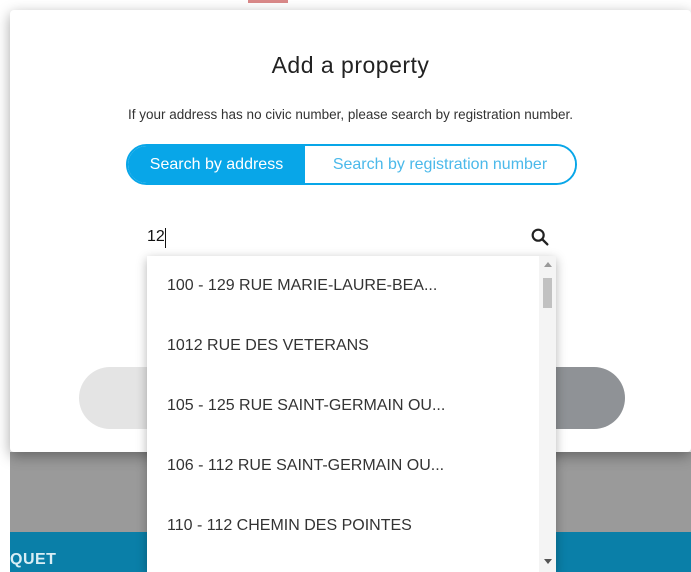 The height and width of the screenshot is (572, 691). I want to click on scroll-up-arrow-icon, so click(548, 264).